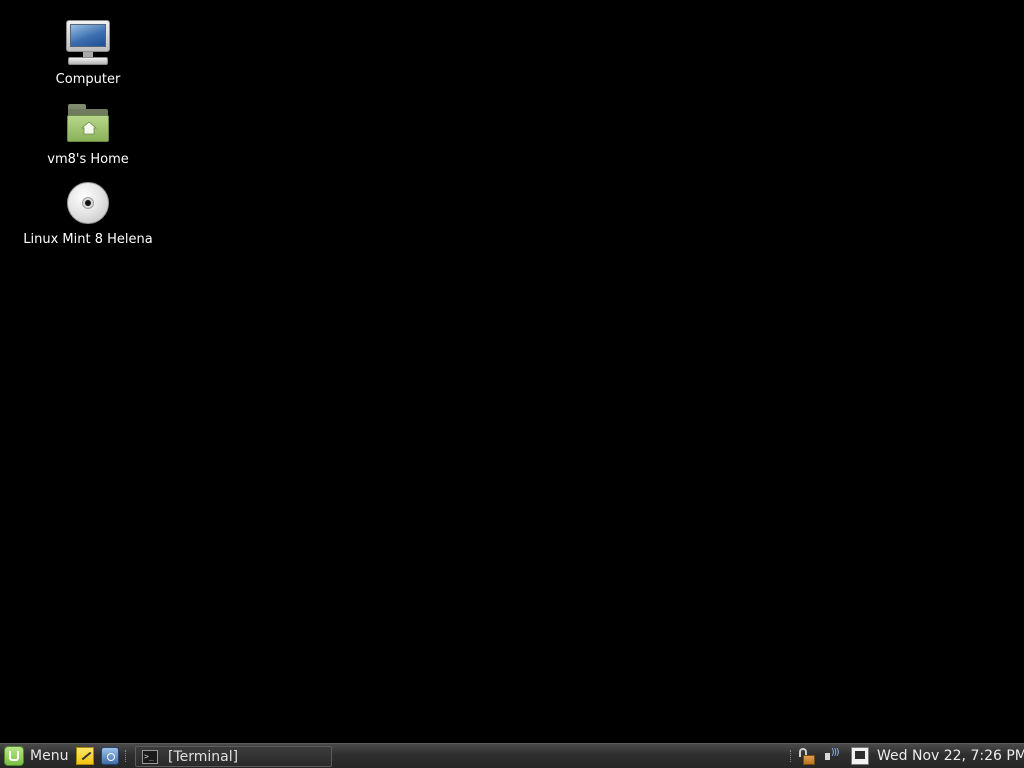 This screenshot has width=1024, height=768. I want to click on launcher-text-editor, so click(85, 756).